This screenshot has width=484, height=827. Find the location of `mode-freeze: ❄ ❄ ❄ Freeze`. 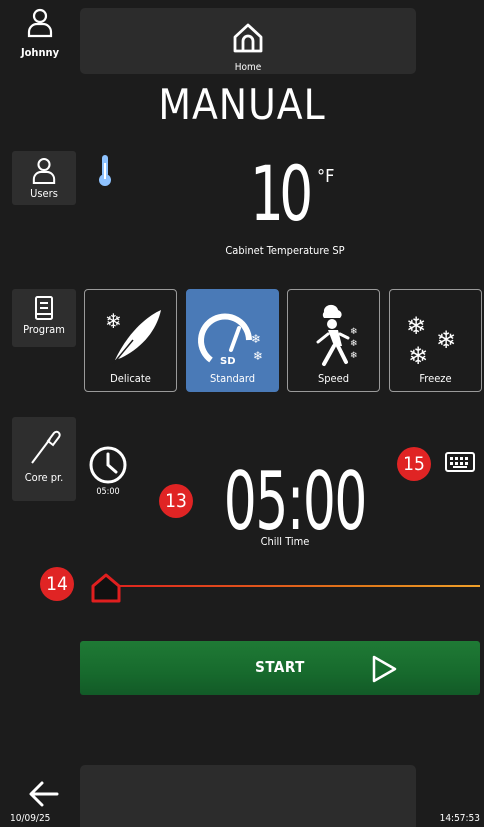

mode-freeze: ❄ ❄ ❄ Freeze is located at coordinates (435, 340).